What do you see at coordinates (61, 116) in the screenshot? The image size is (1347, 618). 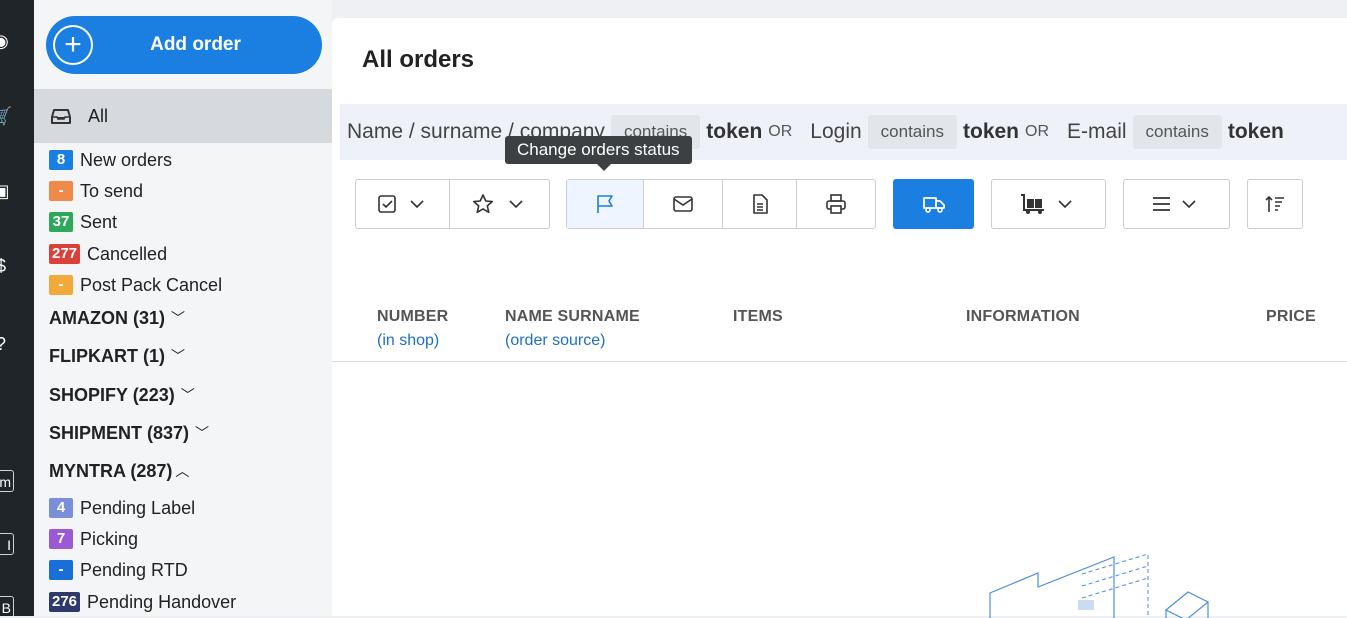 I see `inbox-icon` at bounding box center [61, 116].